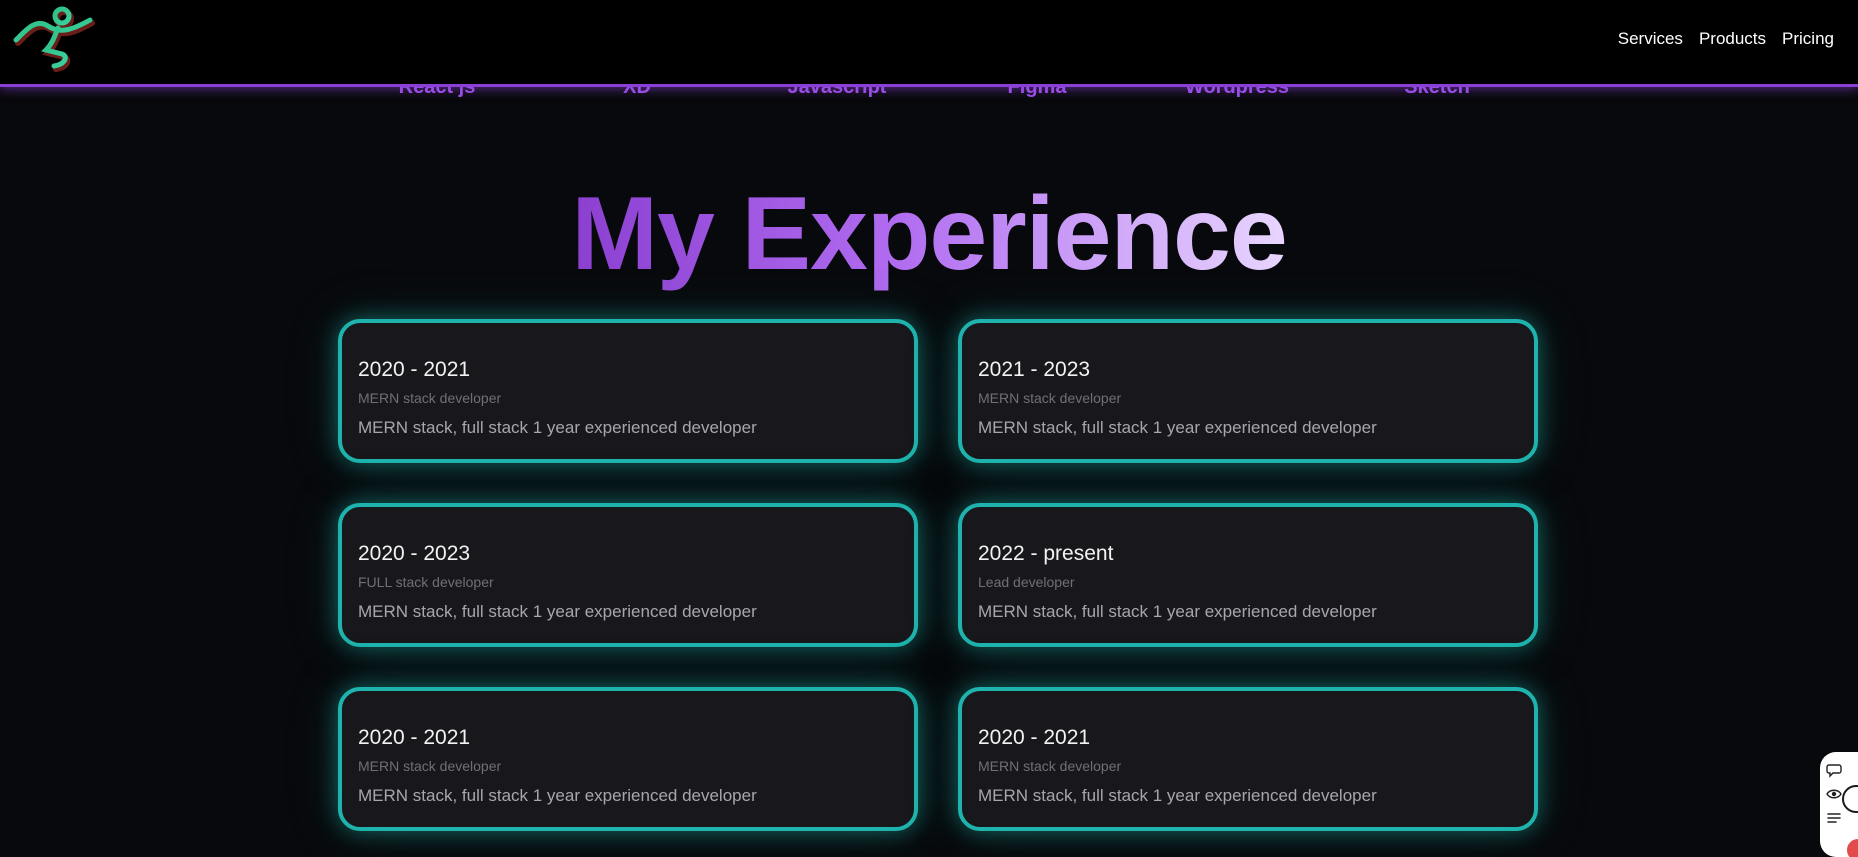  I want to click on site-header: Services Products Pricing, so click(929, 43).